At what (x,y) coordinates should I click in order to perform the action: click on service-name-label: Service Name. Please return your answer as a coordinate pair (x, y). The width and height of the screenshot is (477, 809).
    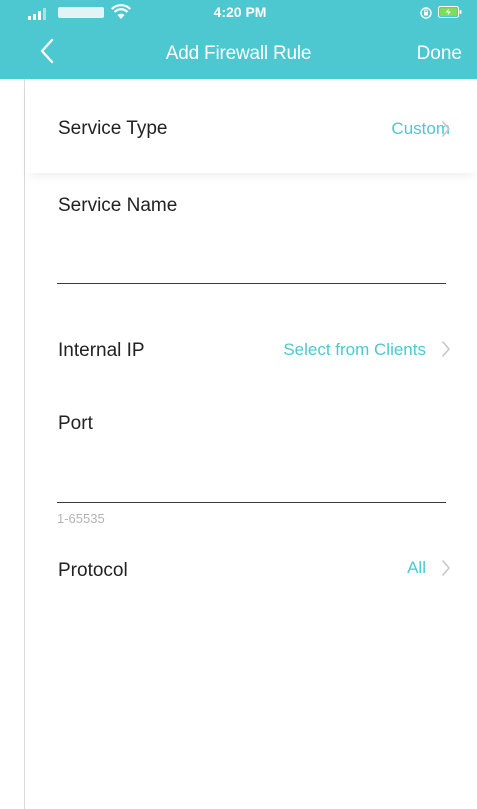
    Looking at the image, I should click on (118, 205).